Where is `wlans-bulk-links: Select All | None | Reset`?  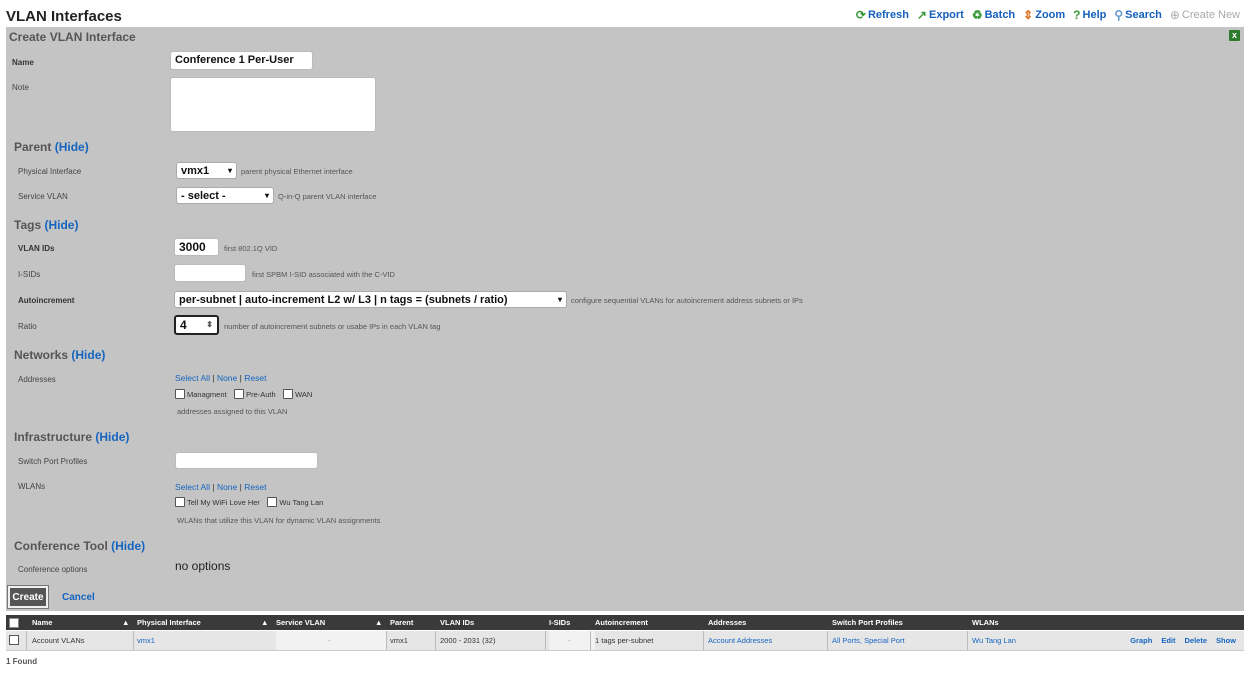
wlans-bulk-links: Select All | None | Reset is located at coordinates (220, 487).